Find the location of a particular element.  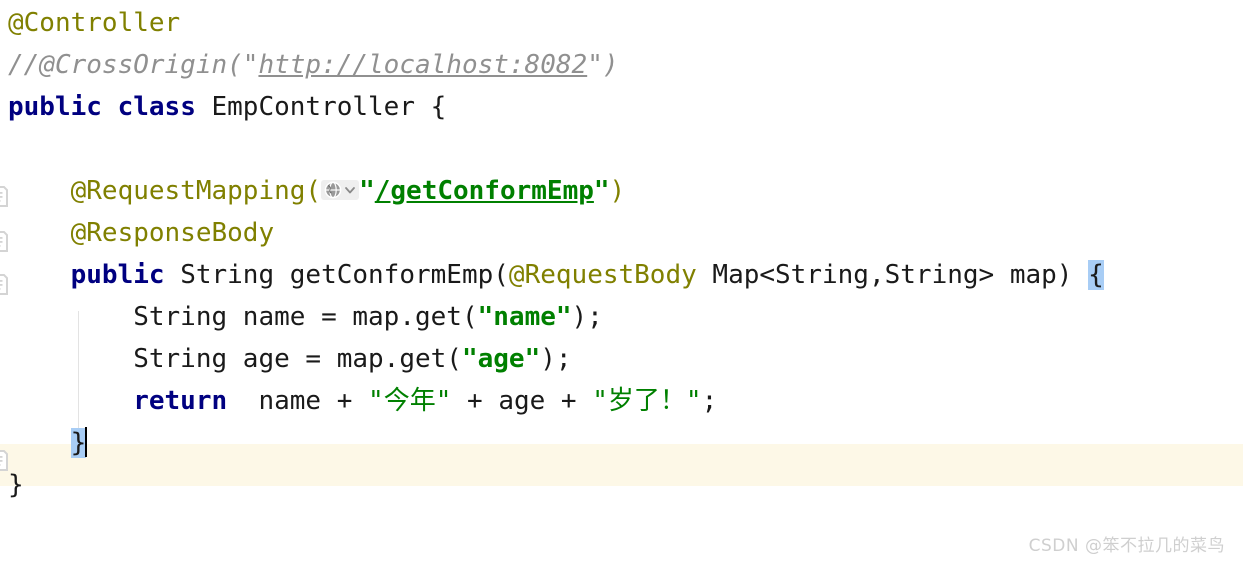

method-close-indent is located at coordinates (39, 443).